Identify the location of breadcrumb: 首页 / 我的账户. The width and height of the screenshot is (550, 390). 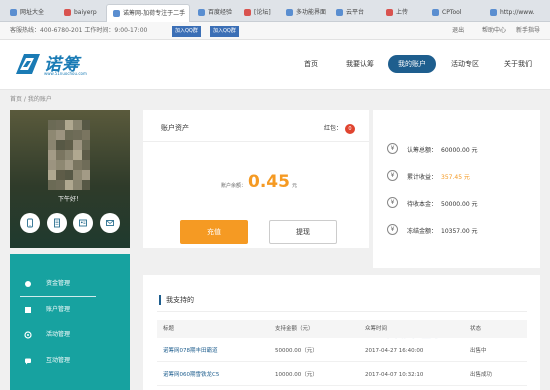
(31, 99).